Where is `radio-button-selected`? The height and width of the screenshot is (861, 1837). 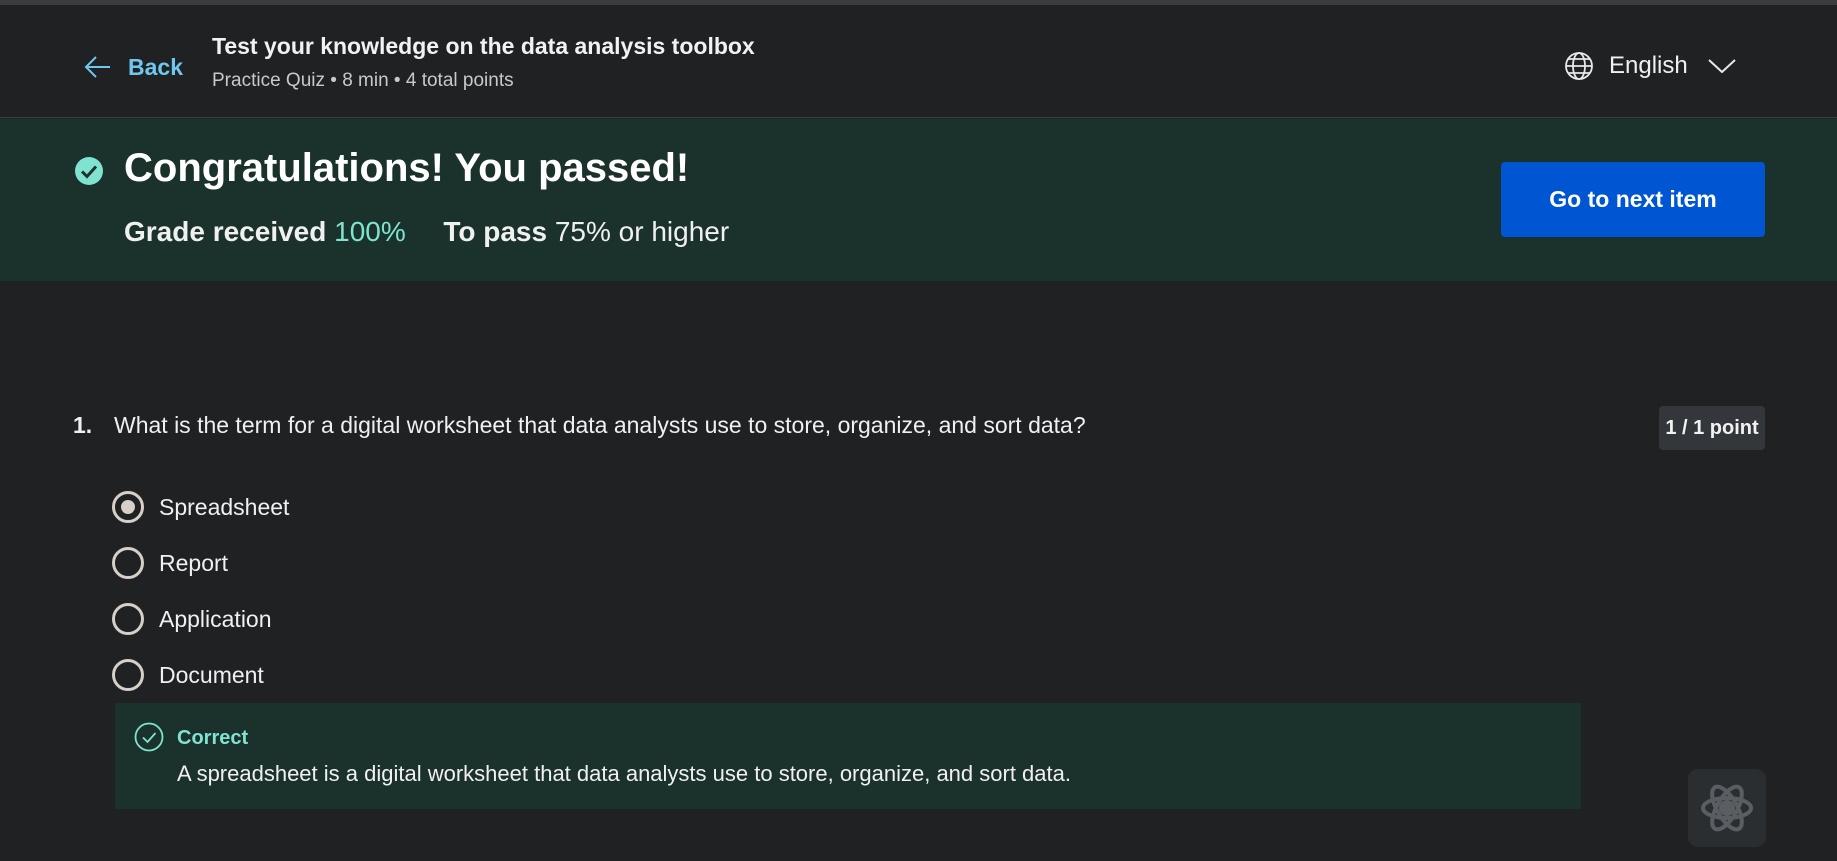 radio-button-selected is located at coordinates (128, 507).